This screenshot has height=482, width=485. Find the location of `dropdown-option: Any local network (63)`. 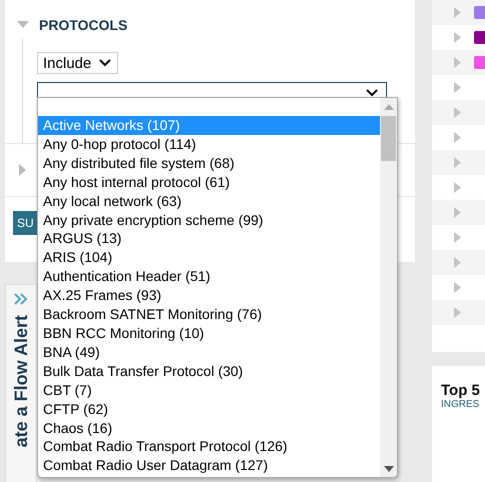

dropdown-option: Any local network (63) is located at coordinates (209, 201).